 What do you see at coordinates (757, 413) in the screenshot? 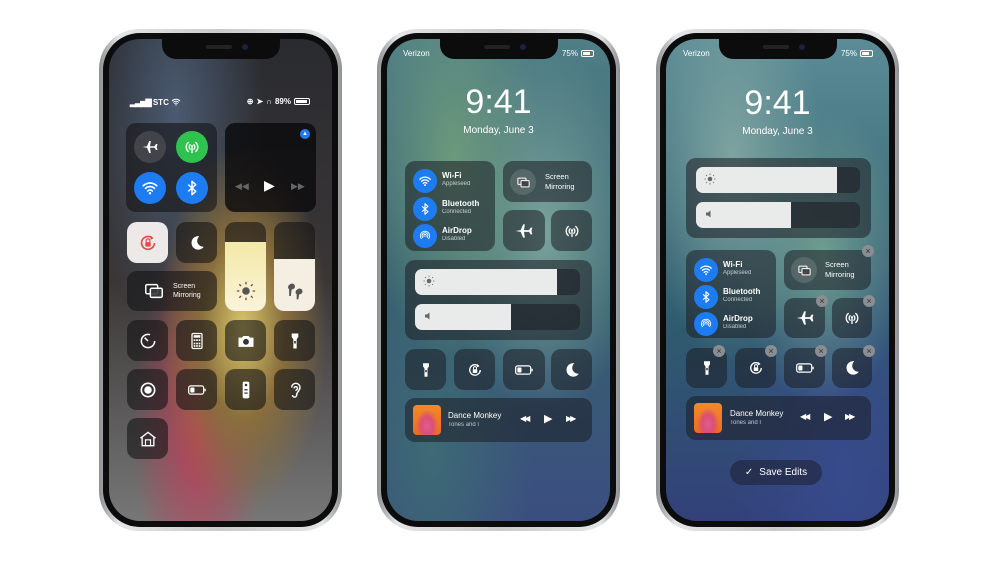
I see `song-title: Dance Monkey` at bounding box center [757, 413].